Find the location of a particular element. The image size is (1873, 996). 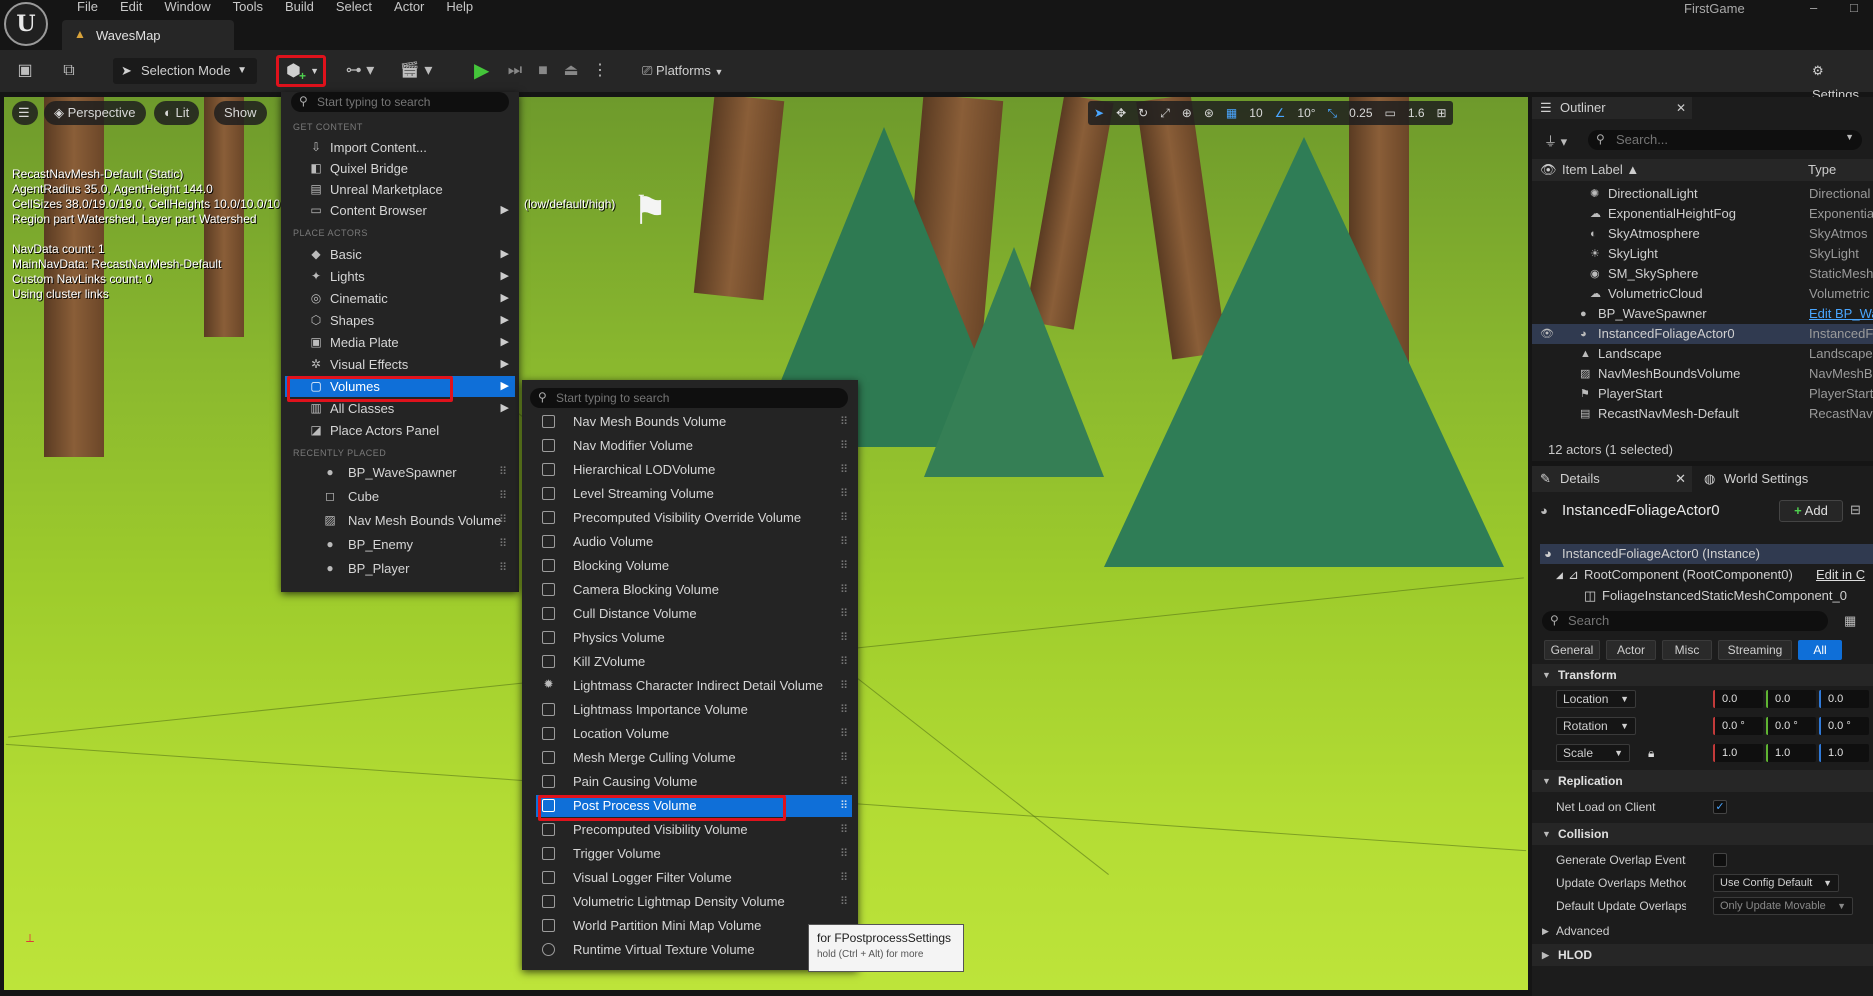

hlod-section: ▶ HLOD is located at coordinates (1702, 955).